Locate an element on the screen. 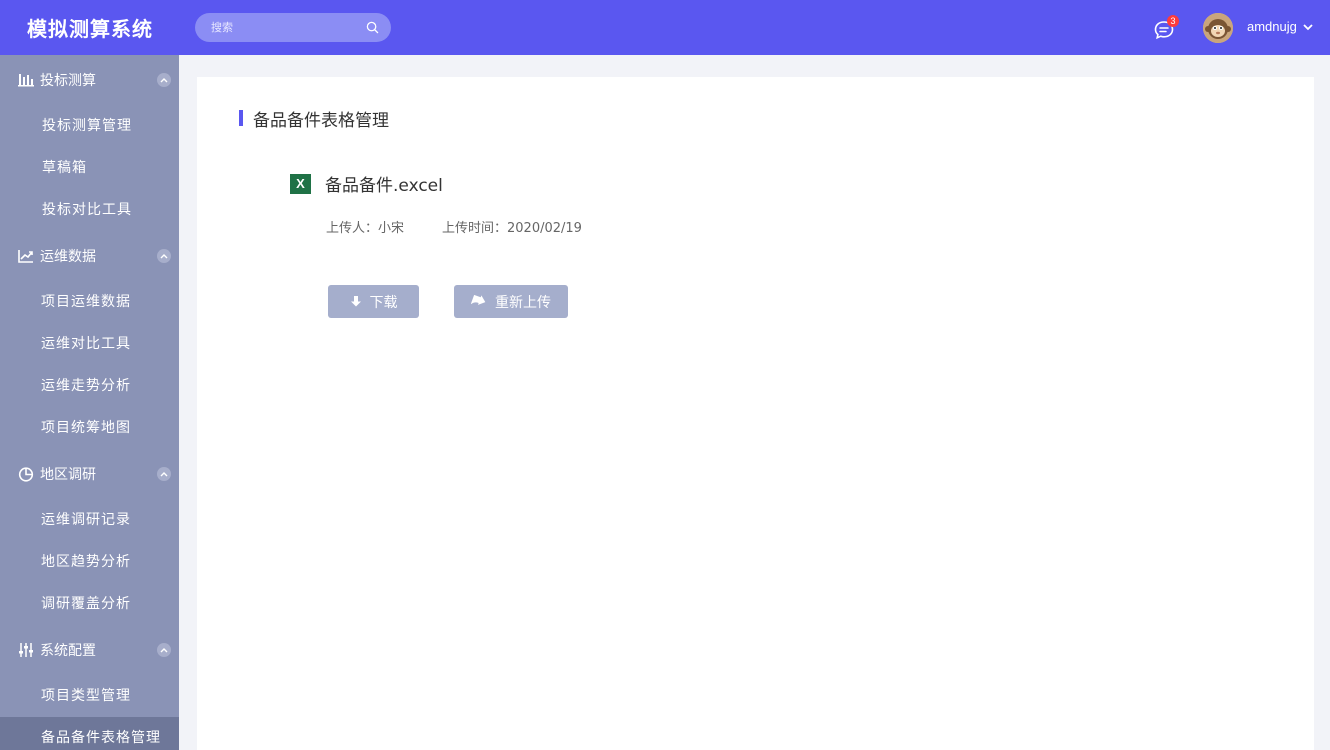 The width and height of the screenshot is (1330, 750). sidebar-item-project-map: 项目统筹地图 is located at coordinates (89, 428).